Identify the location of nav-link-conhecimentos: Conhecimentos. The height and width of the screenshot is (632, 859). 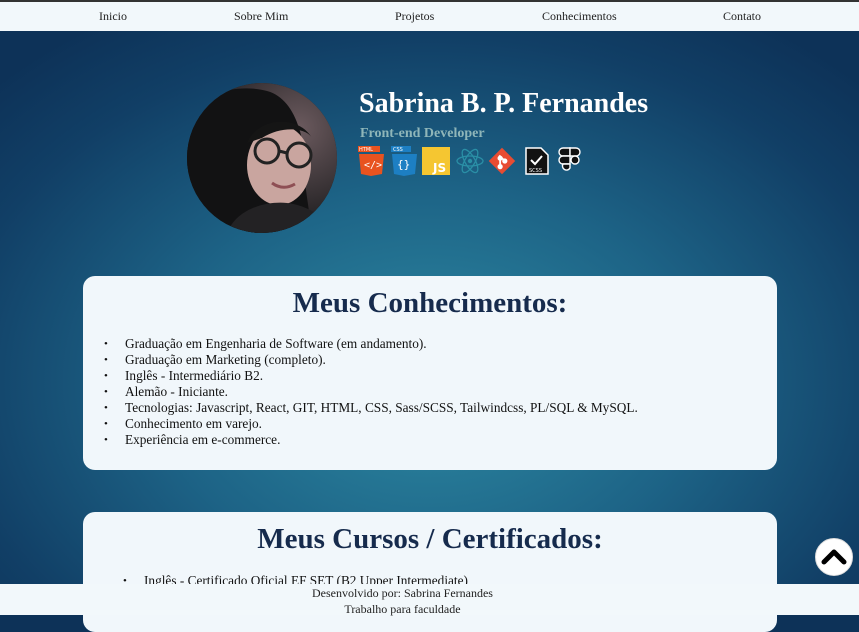
(579, 16).